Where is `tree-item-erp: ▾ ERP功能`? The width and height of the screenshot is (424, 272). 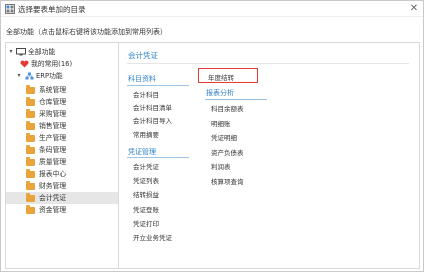 tree-item-erp: ▾ ERP功能 is located at coordinates (62, 76).